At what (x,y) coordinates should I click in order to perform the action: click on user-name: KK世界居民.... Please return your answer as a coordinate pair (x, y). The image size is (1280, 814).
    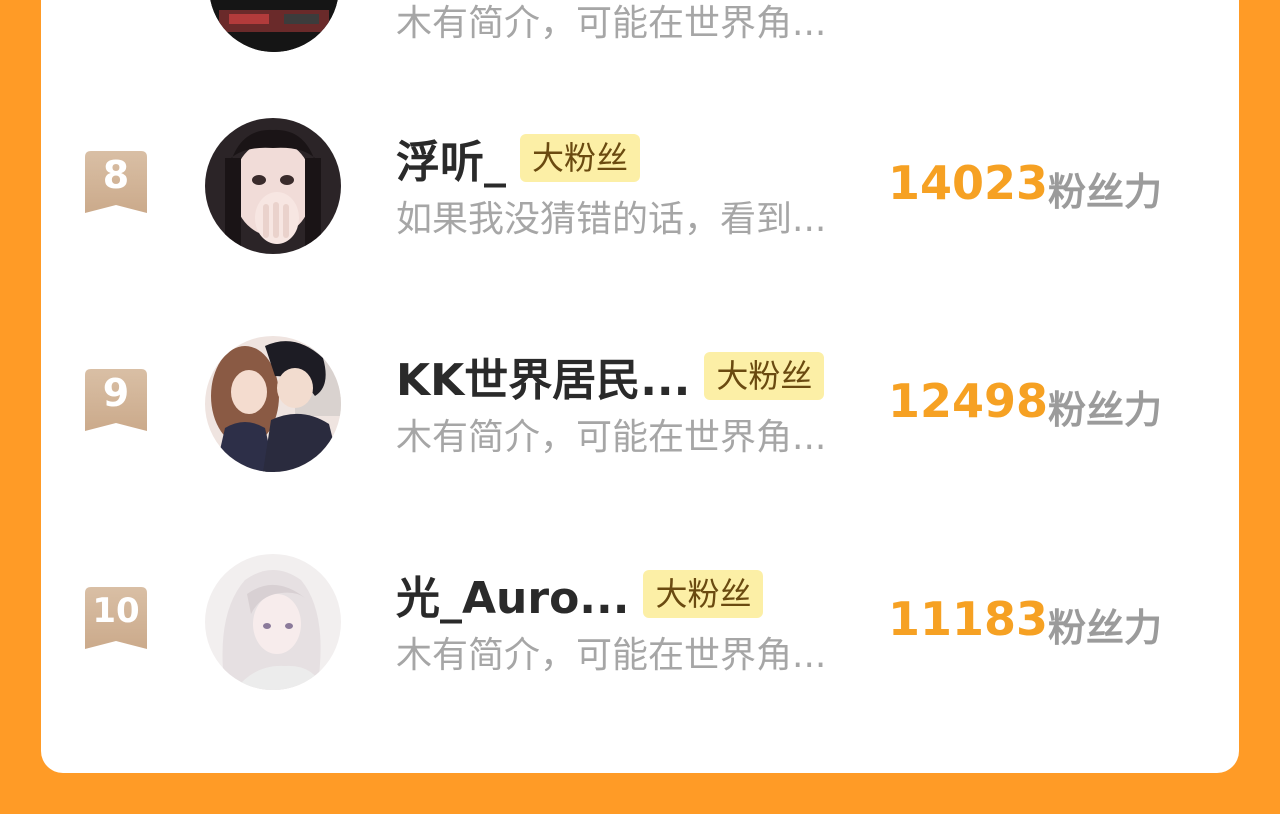
    Looking at the image, I should click on (543, 376).